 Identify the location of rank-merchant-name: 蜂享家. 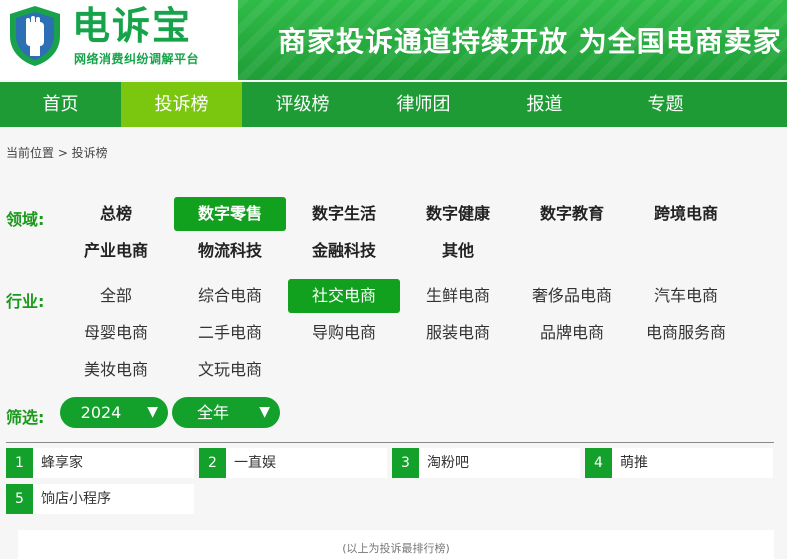
(62, 463).